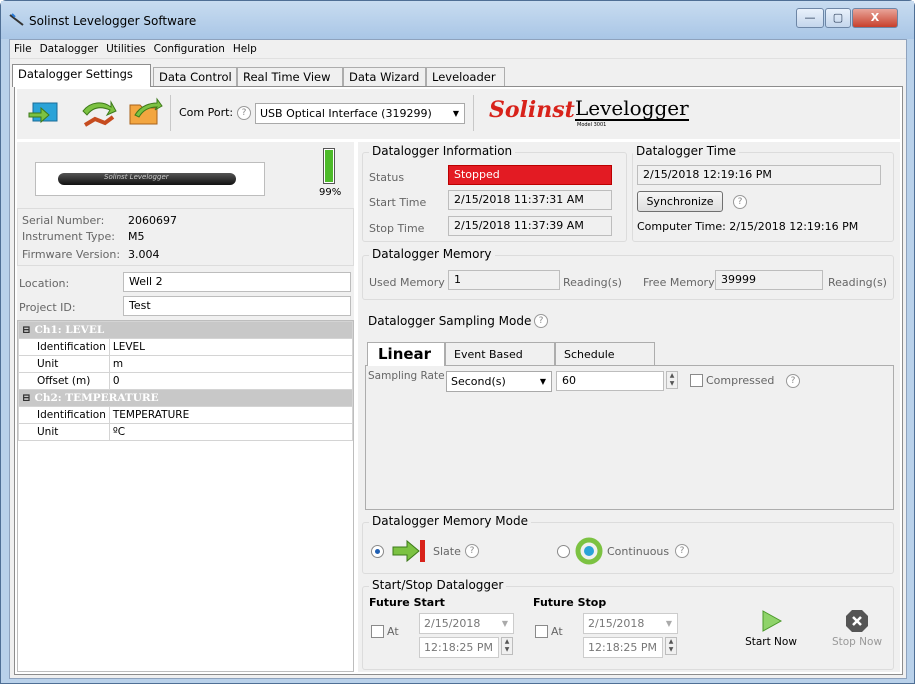 The image size is (915, 684). What do you see at coordinates (113, 21) in the screenshot?
I see `window-title: Solinst Levelogger Software` at bounding box center [113, 21].